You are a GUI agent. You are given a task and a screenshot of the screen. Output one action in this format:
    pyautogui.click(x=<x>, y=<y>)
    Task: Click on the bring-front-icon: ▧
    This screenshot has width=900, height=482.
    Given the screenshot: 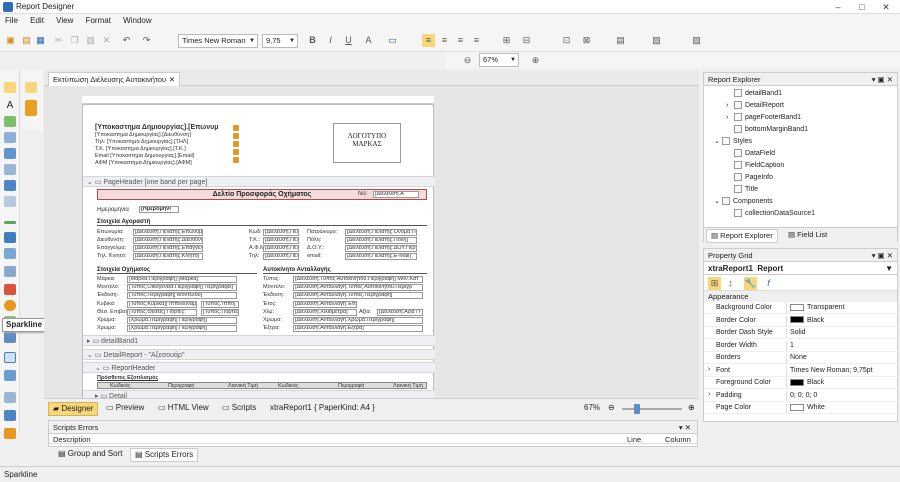 What is the action you would take?
    pyautogui.click(x=656, y=40)
    